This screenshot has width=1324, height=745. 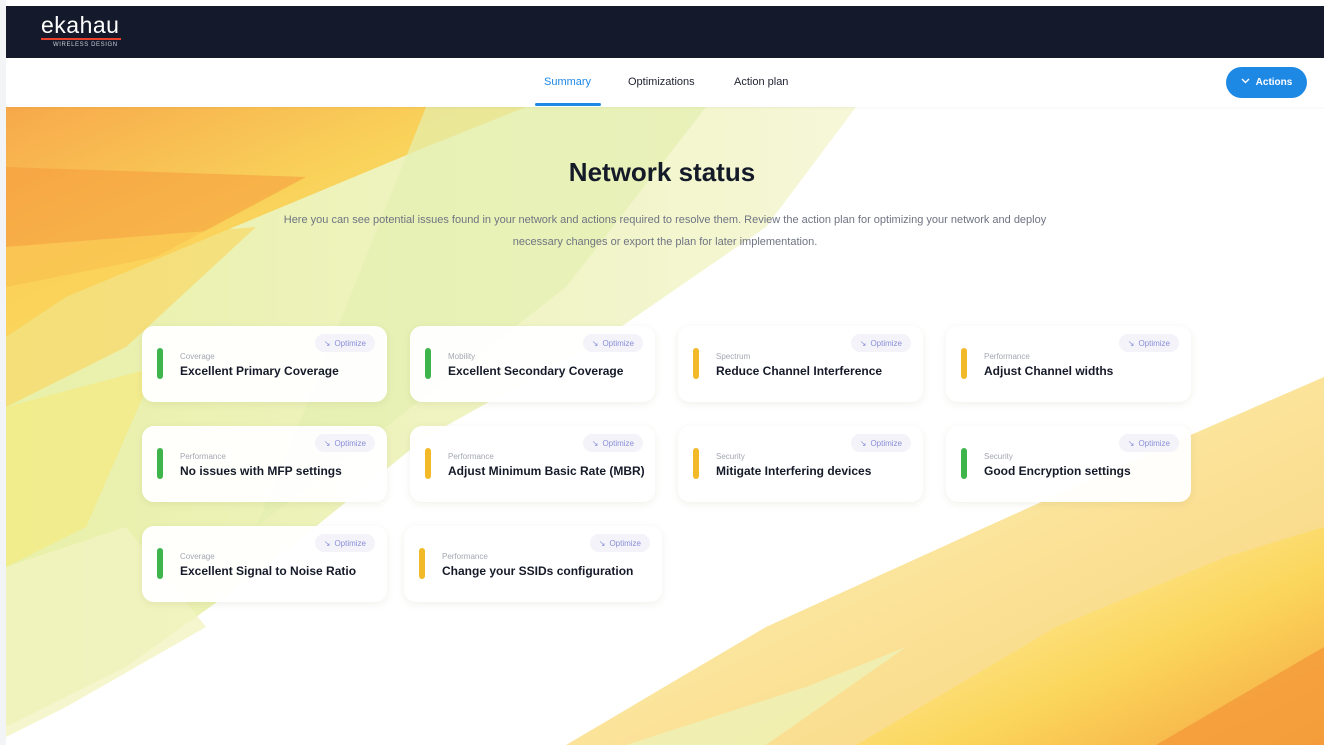 I want to click on card-title: Good Encryption settings, so click(x=1057, y=471).